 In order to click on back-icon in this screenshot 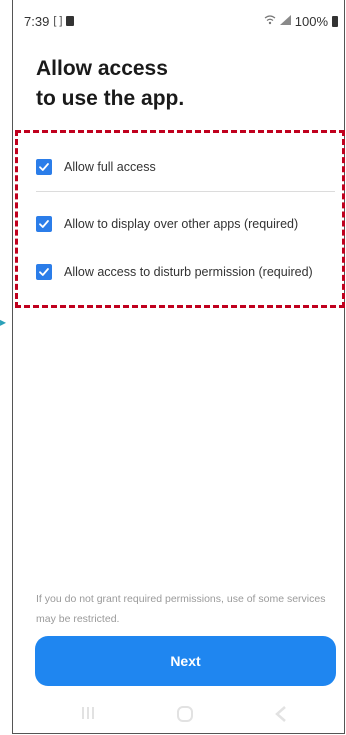, I will do `click(281, 716)`.